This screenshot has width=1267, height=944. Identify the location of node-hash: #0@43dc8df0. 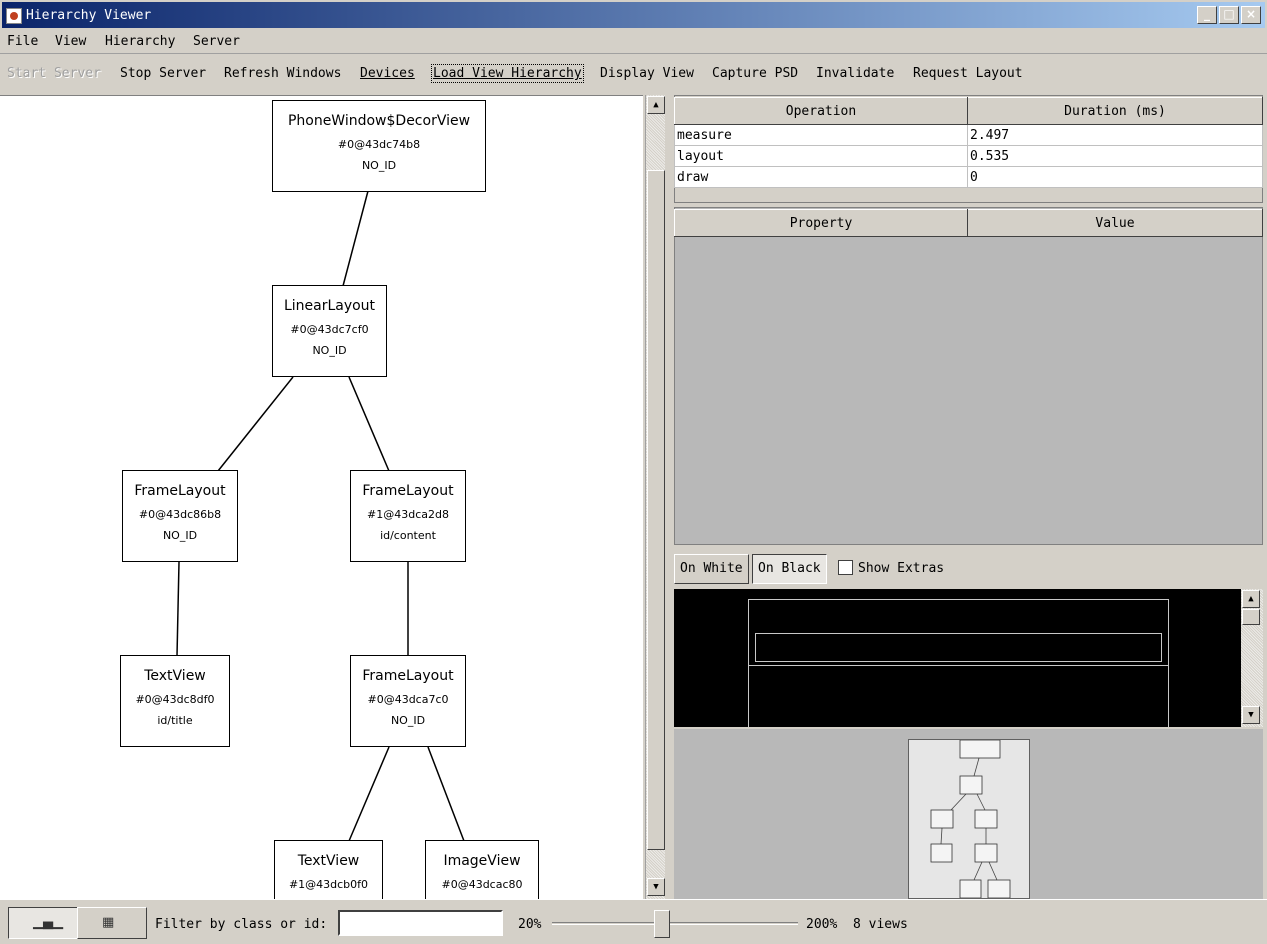
(175, 699).